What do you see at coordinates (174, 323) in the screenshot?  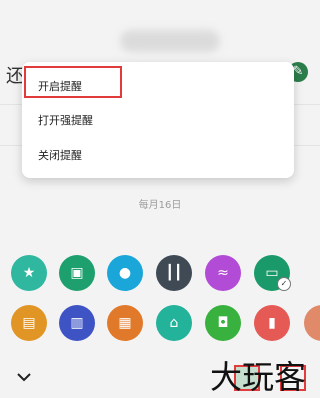 I see `home-icon: ⌂` at bounding box center [174, 323].